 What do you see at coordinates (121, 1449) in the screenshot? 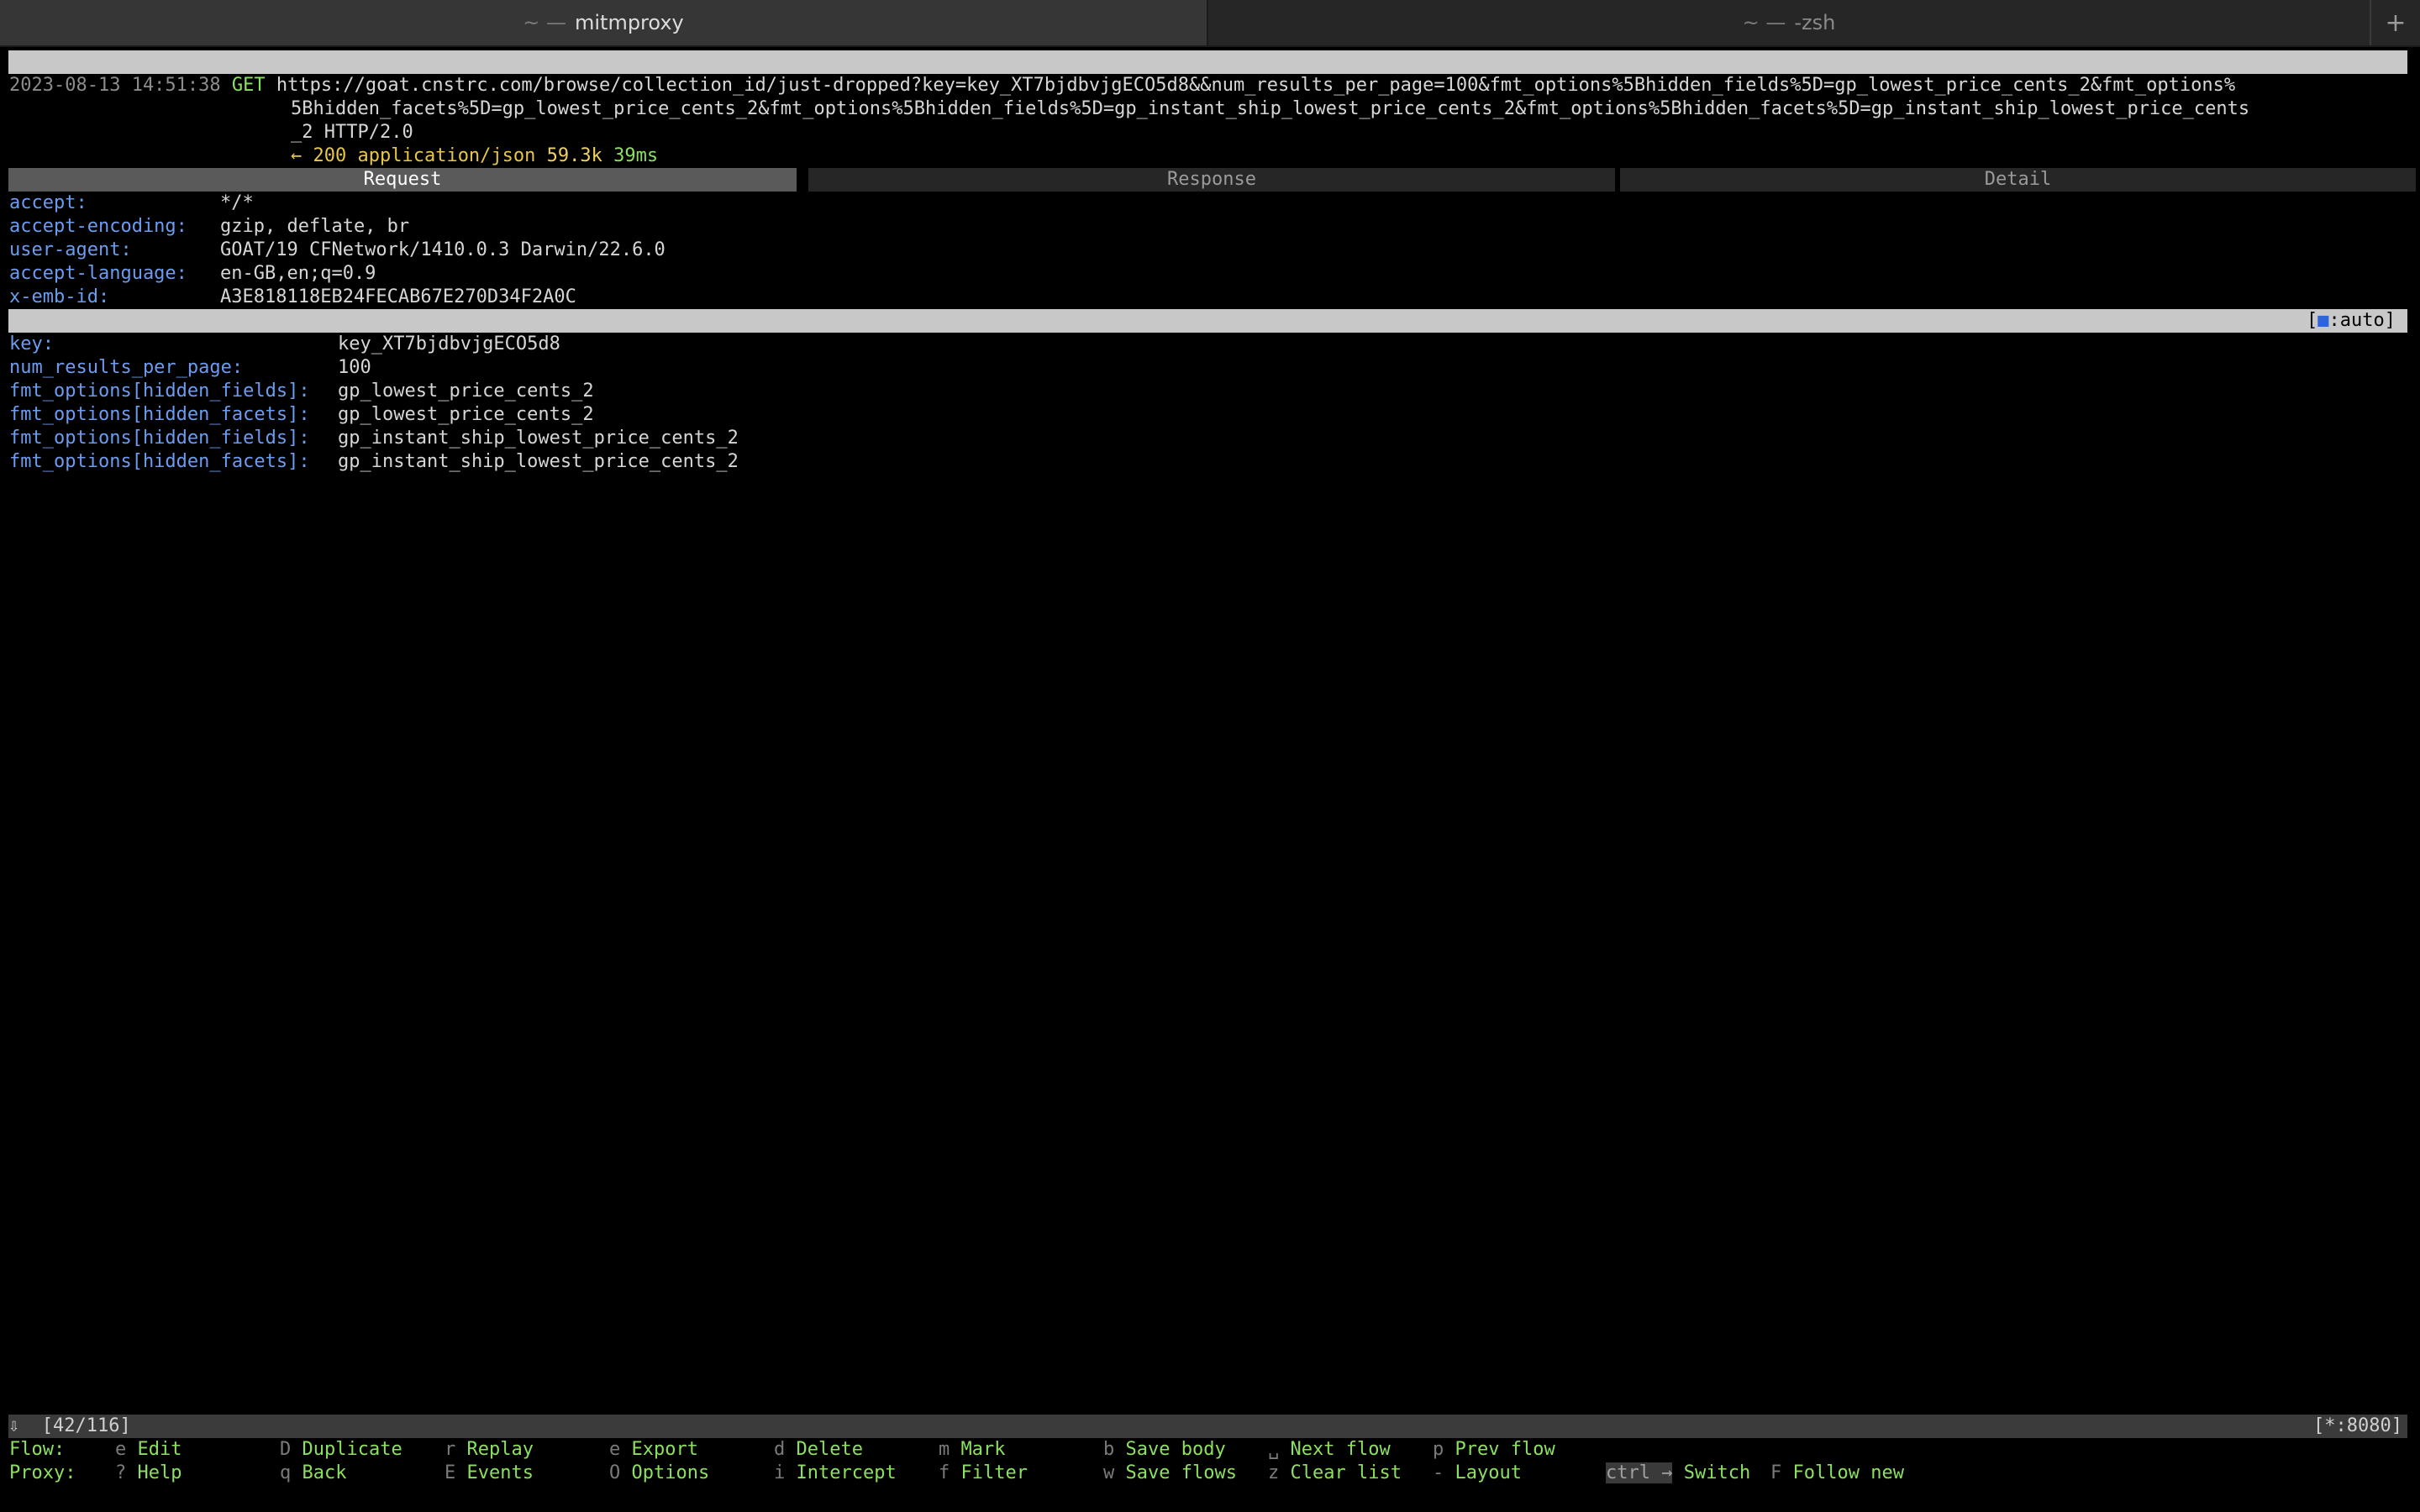
I see `key-hint: e` at bounding box center [121, 1449].